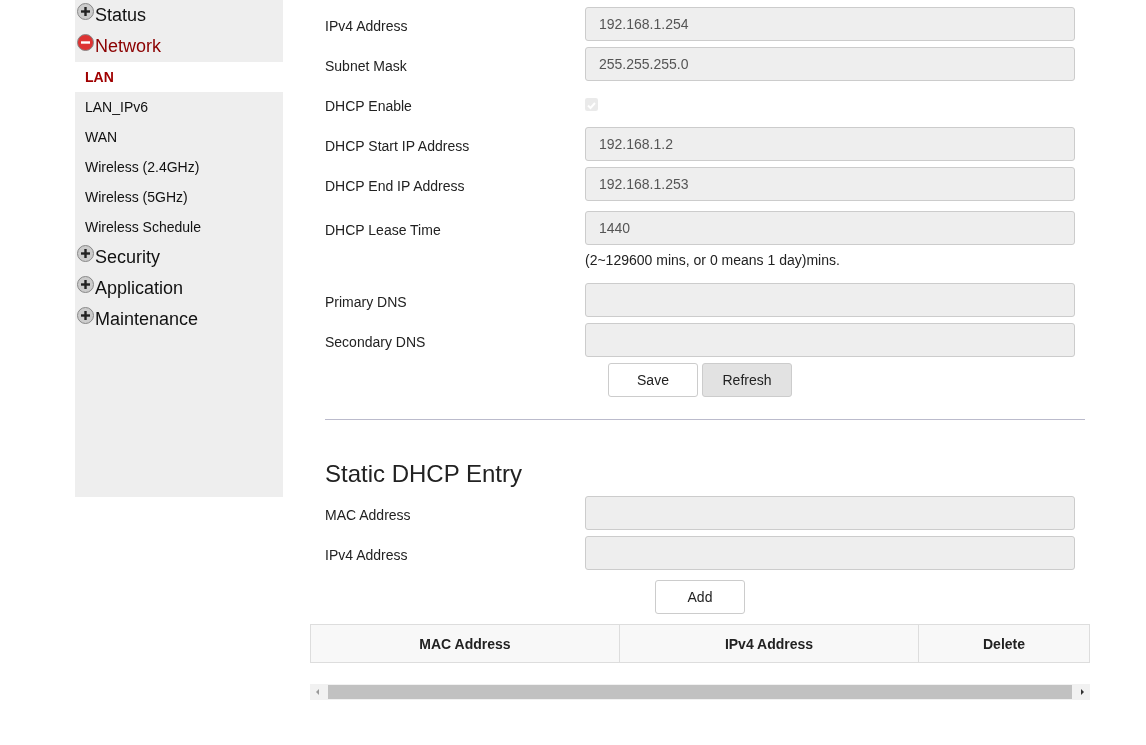  Describe the element at coordinates (465, 643) in the screenshot. I see `column-header: MAC Address` at that location.